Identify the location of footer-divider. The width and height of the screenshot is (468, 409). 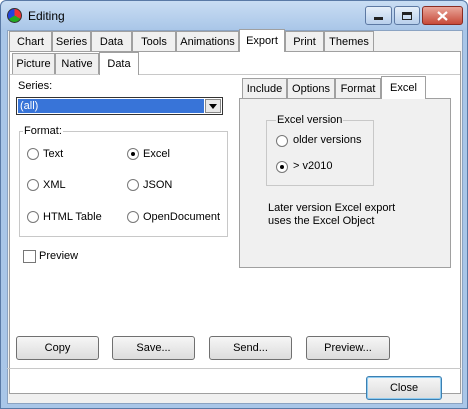
(234, 368).